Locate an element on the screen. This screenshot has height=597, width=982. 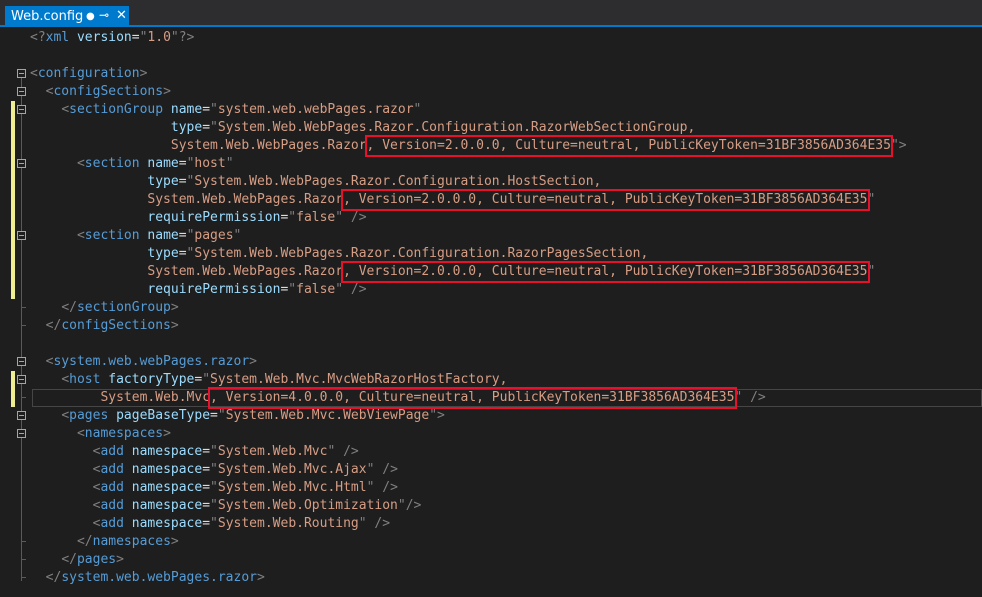
code-text: </sectionGroup> is located at coordinates (104, 308).